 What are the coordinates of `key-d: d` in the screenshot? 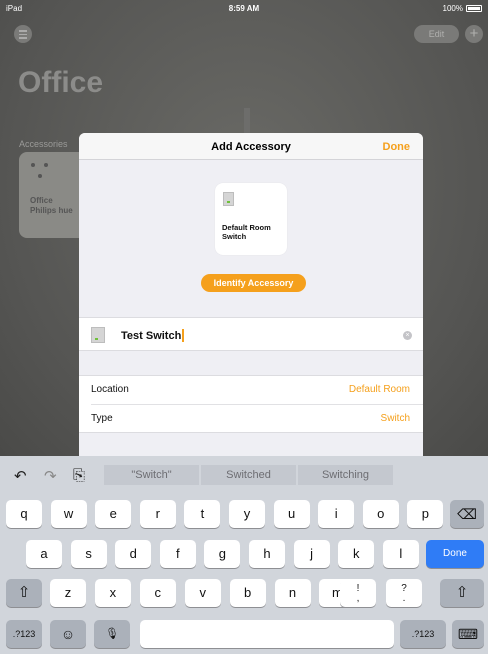 It's located at (133, 554).